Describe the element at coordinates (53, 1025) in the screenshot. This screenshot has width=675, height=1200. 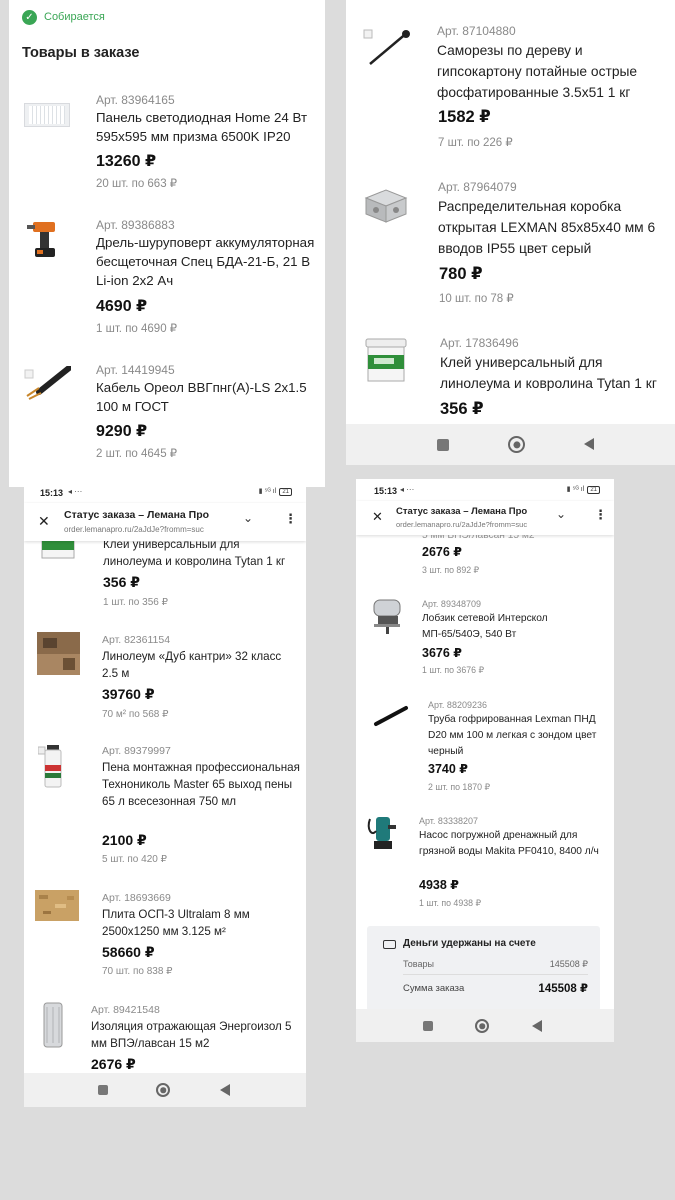
I see `insulation-roll-thumbnail` at that location.